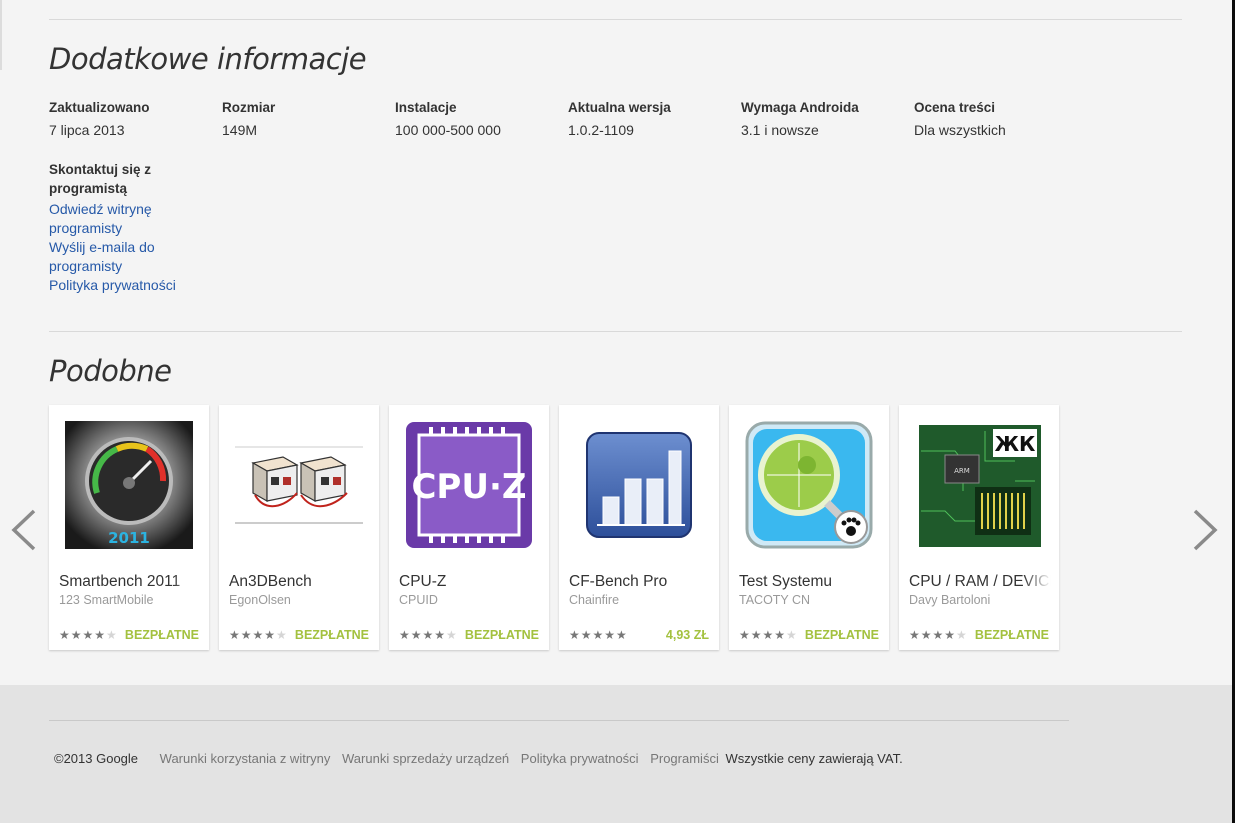 This screenshot has width=1235, height=823. What do you see at coordinates (814, 758) in the screenshot?
I see `vat-note: Wszystkie ceny zawierają VAT.` at bounding box center [814, 758].